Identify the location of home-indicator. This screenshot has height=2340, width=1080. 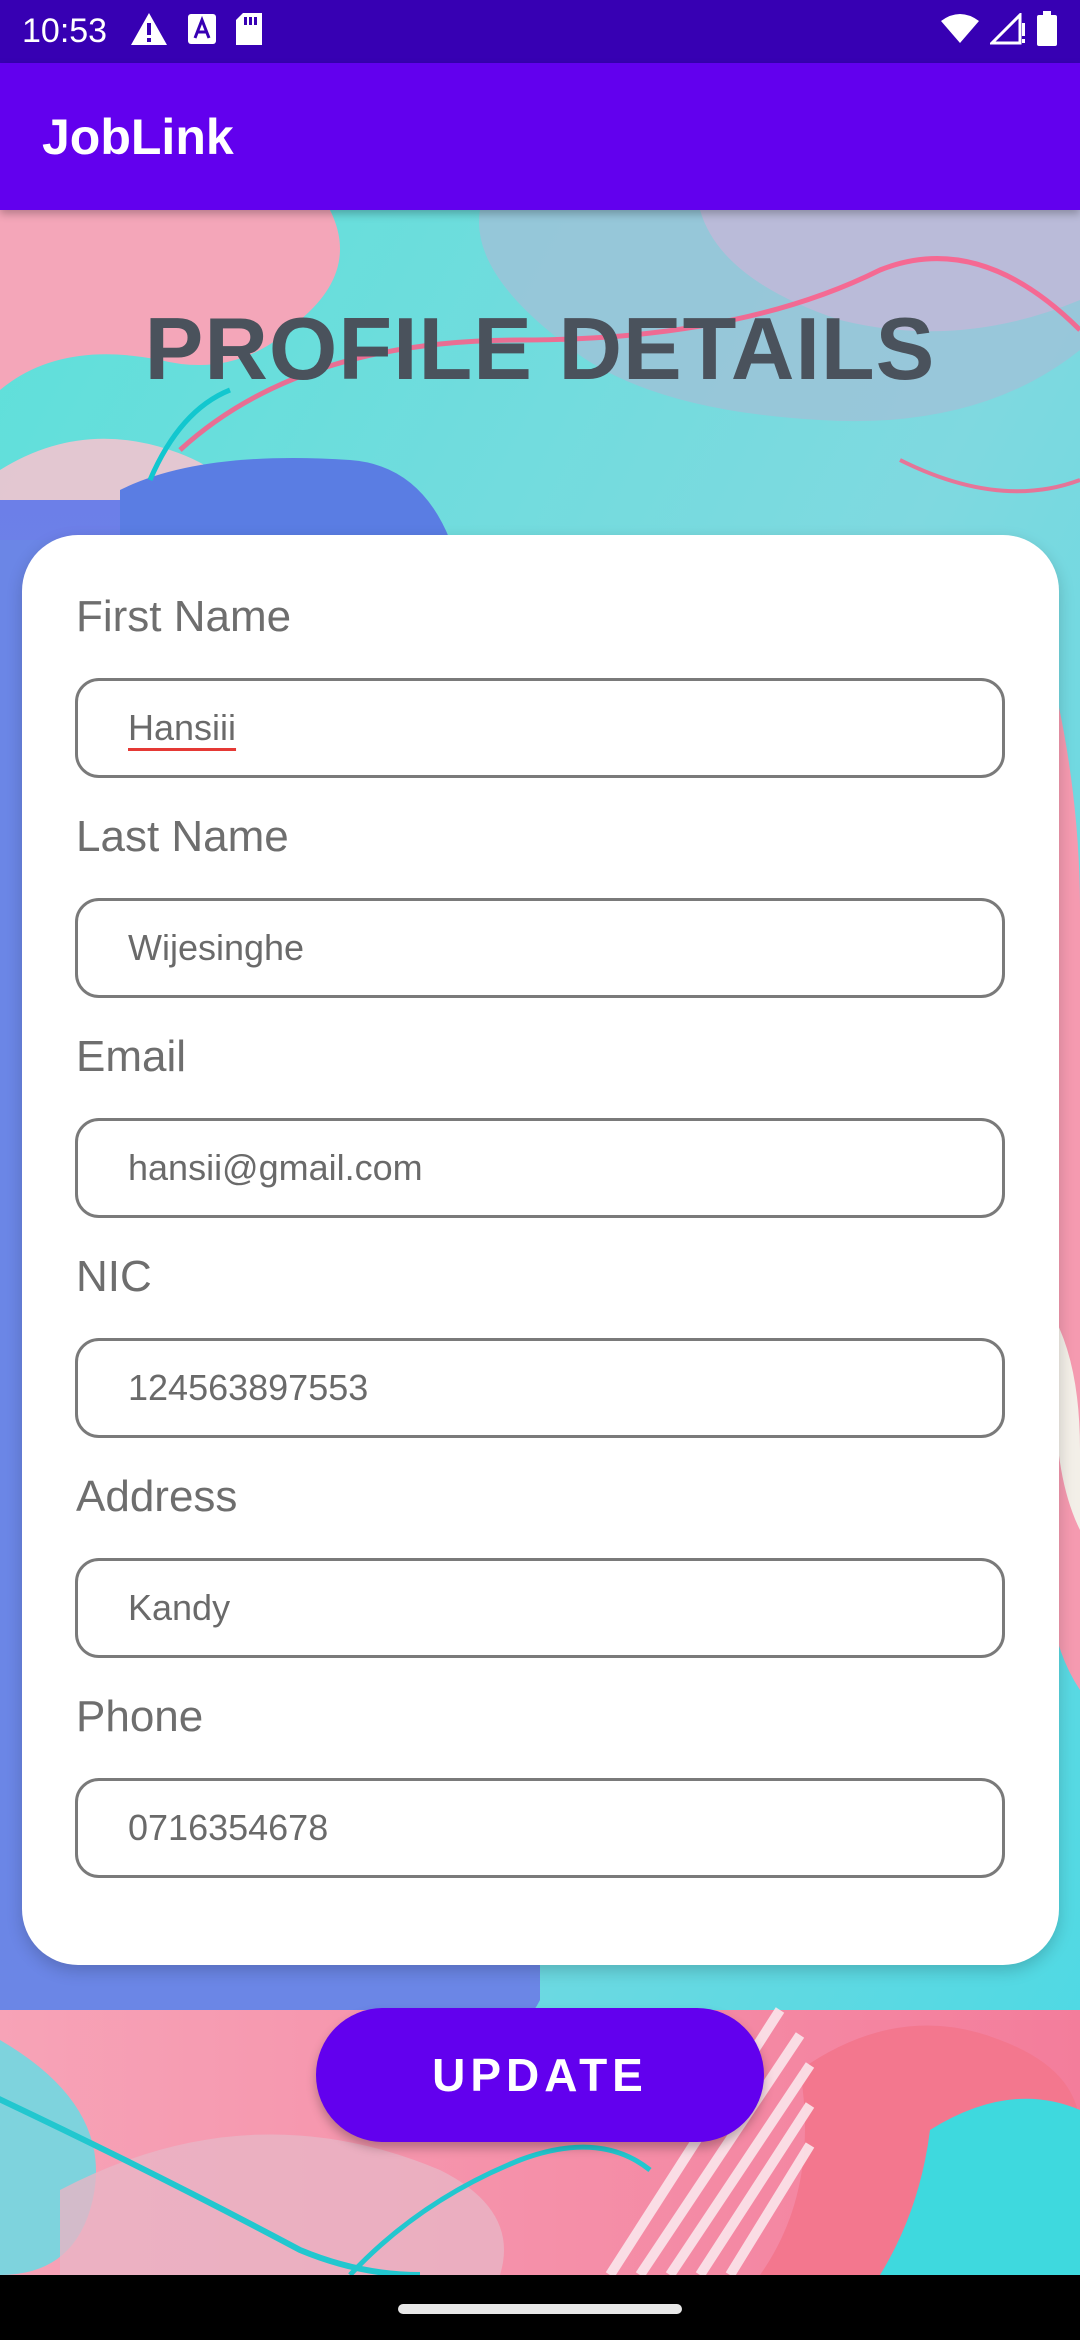
(540, 2309).